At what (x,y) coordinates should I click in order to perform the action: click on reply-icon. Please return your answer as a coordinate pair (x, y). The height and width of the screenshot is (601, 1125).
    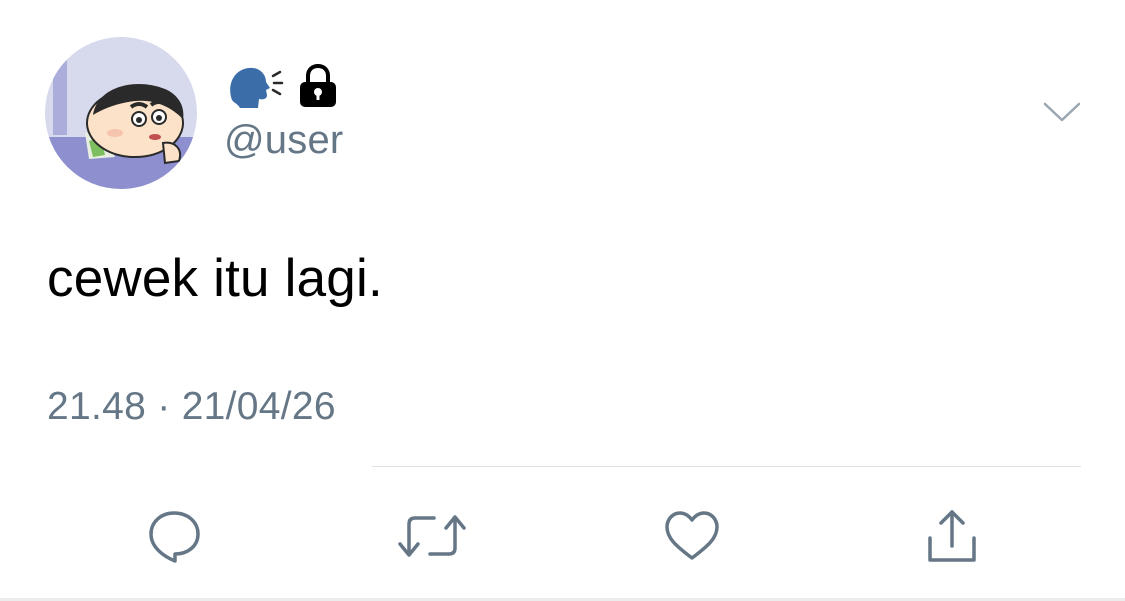
    Looking at the image, I should click on (174, 537).